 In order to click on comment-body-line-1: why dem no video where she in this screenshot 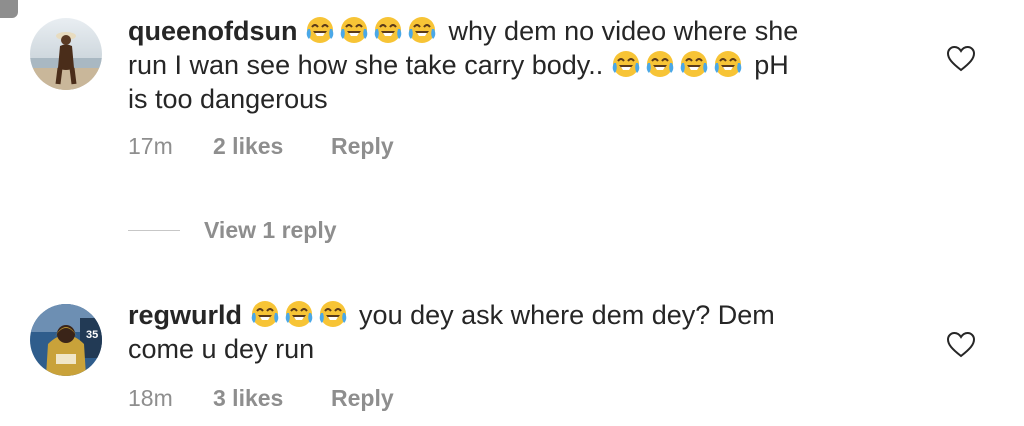, I will do `click(623, 31)`.